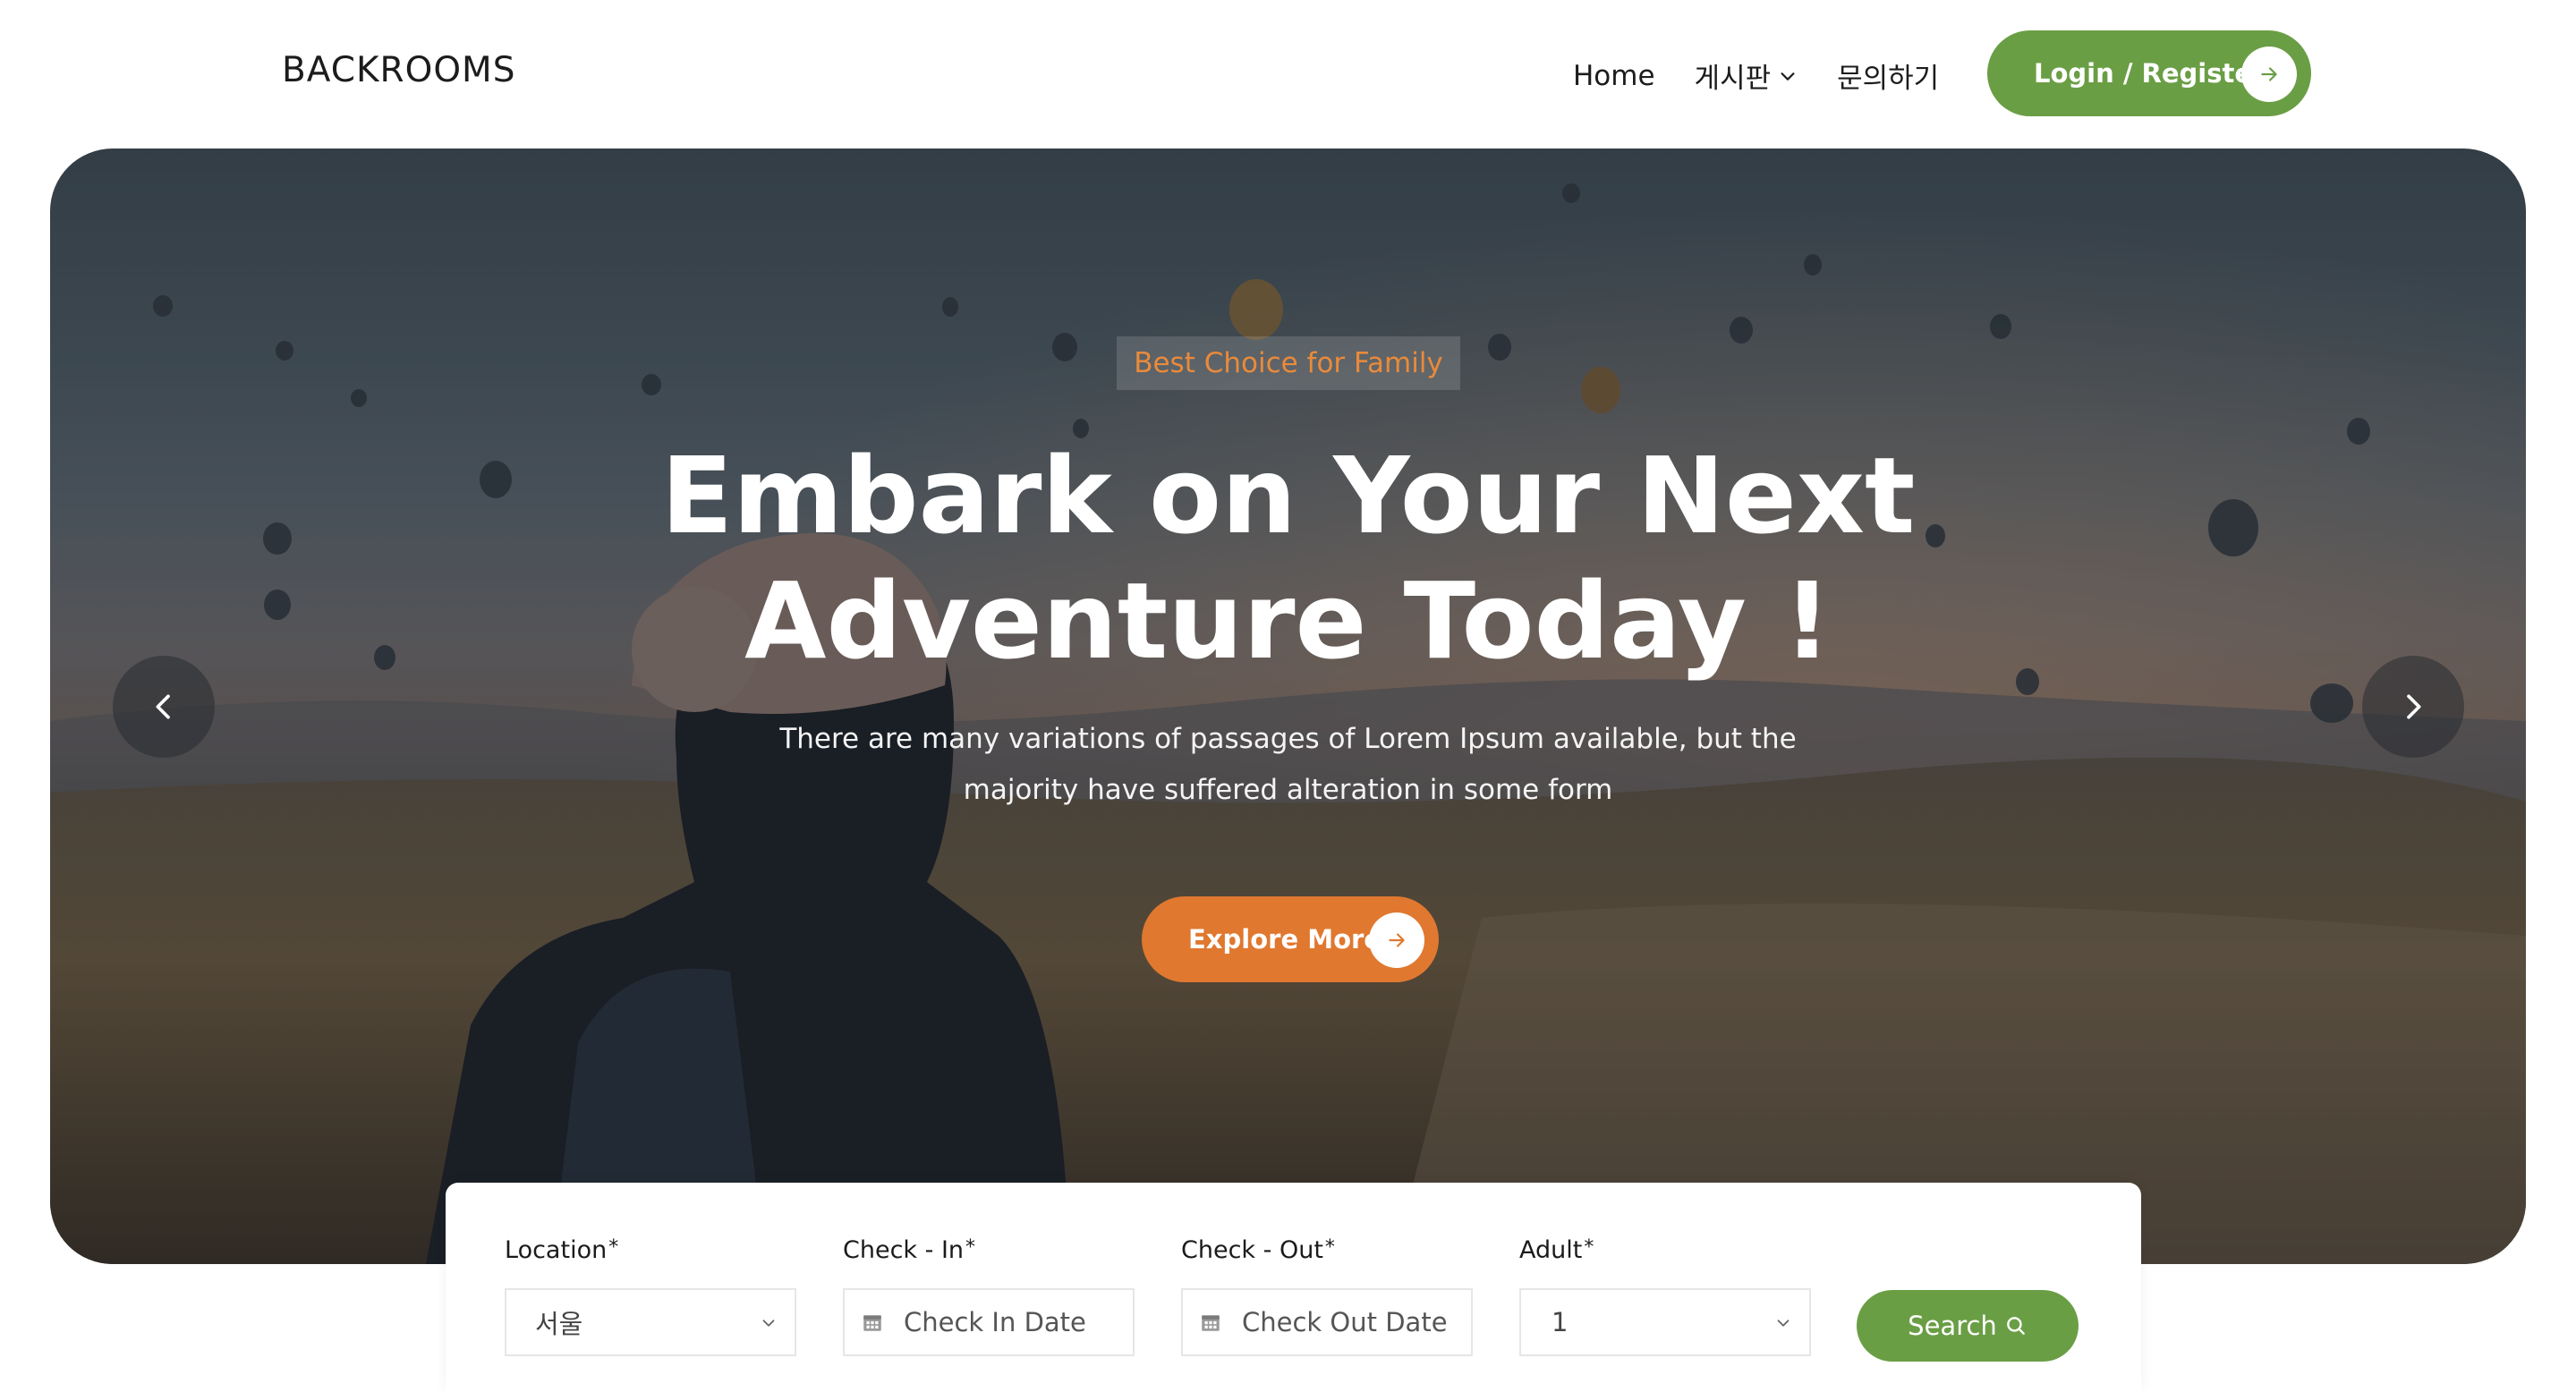 The height and width of the screenshot is (1392, 2576). What do you see at coordinates (1288, 363) in the screenshot?
I see `hero-badge: Best Choice for Family` at bounding box center [1288, 363].